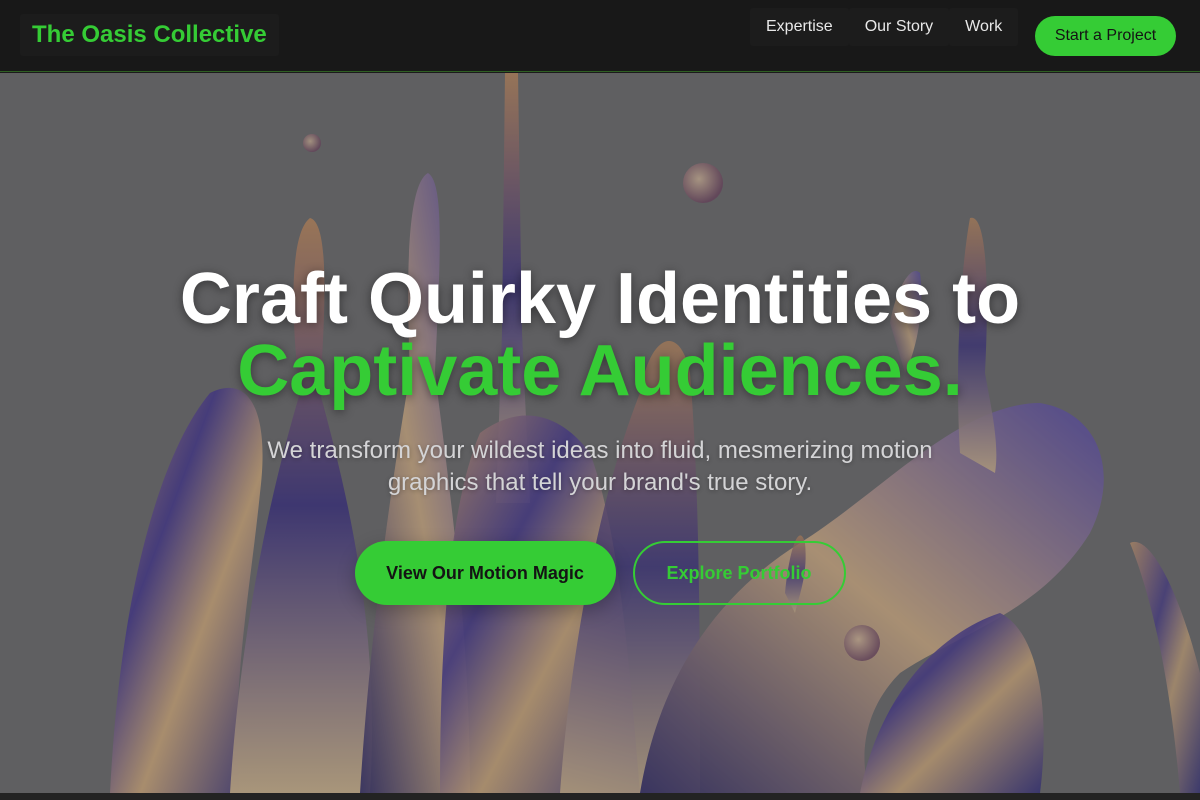 The height and width of the screenshot is (800, 1200). What do you see at coordinates (600, 299) in the screenshot?
I see `headline-line-1: Craft Quirky Identities to` at bounding box center [600, 299].